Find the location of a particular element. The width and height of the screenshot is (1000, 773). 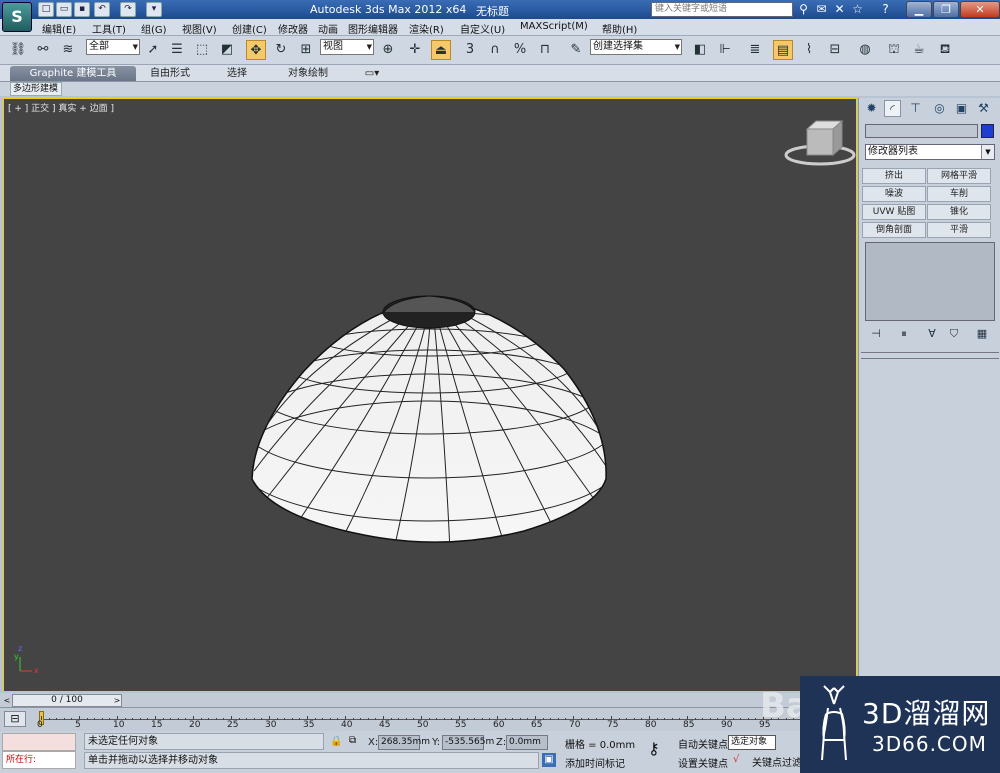

absolute-mode-icon: ⧉ is located at coordinates (352, 740).